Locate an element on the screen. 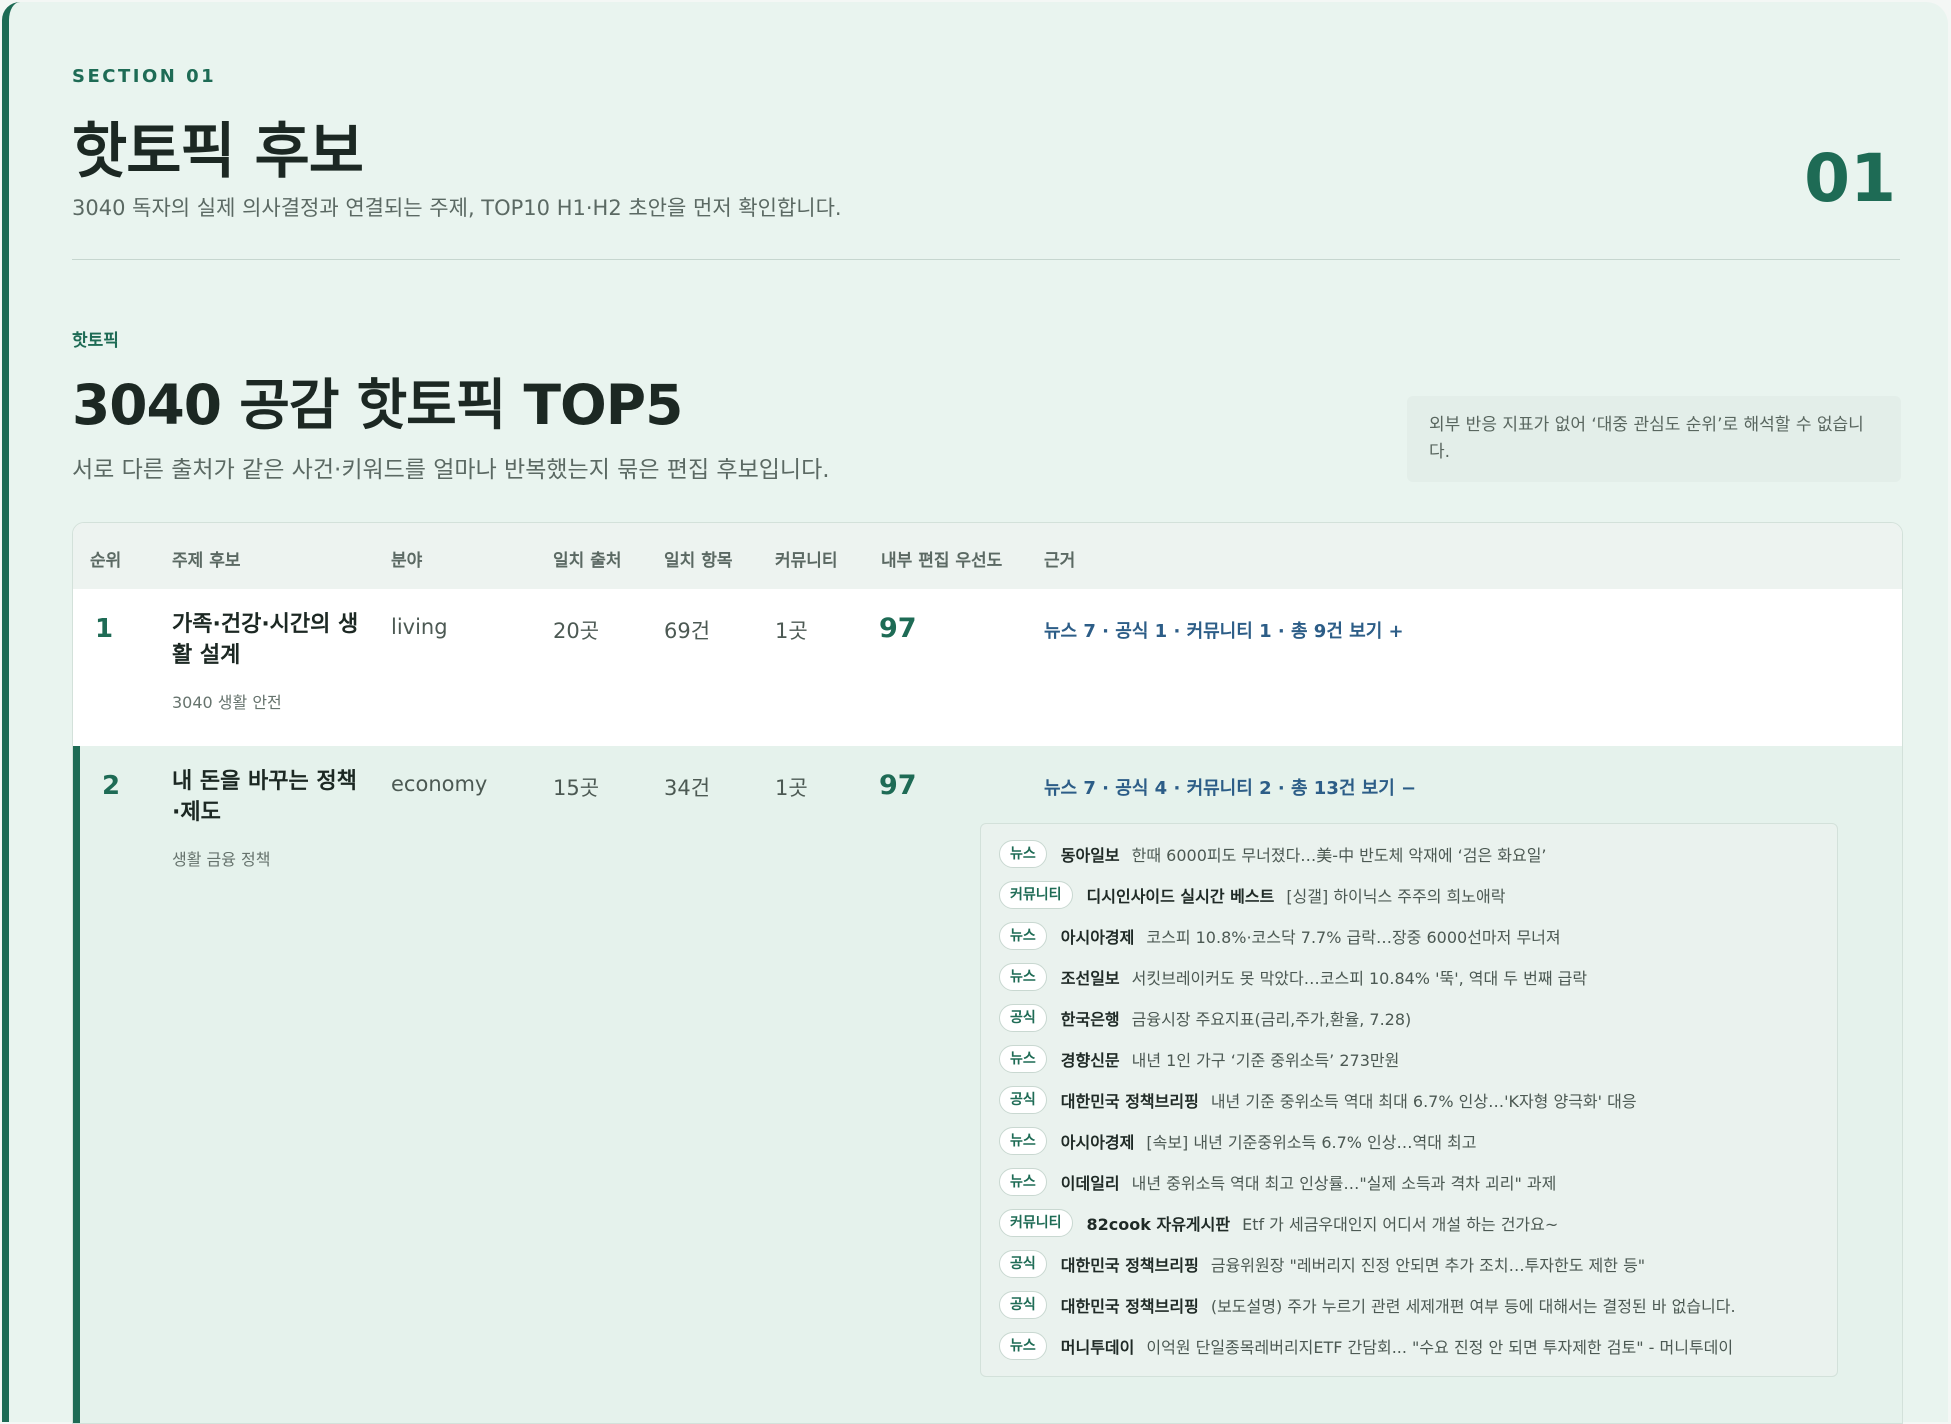  row-items: 69건 is located at coordinates (687, 631).